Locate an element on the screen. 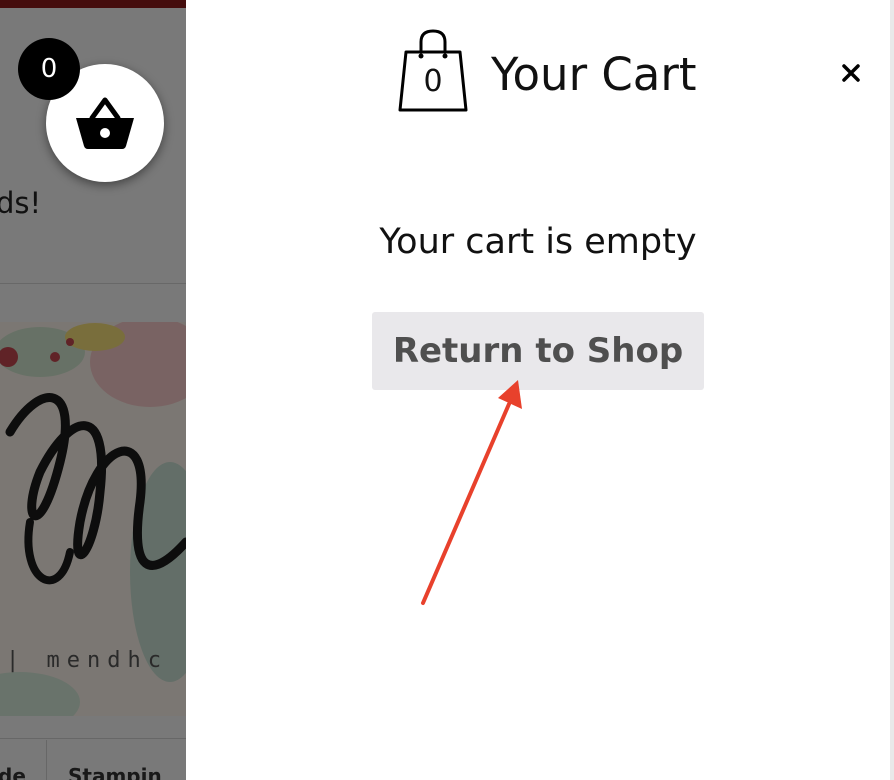 Image resolution: width=894 pixels, height=780 pixels. cart-header: 0 Your Cart is located at coordinates (546, 71).